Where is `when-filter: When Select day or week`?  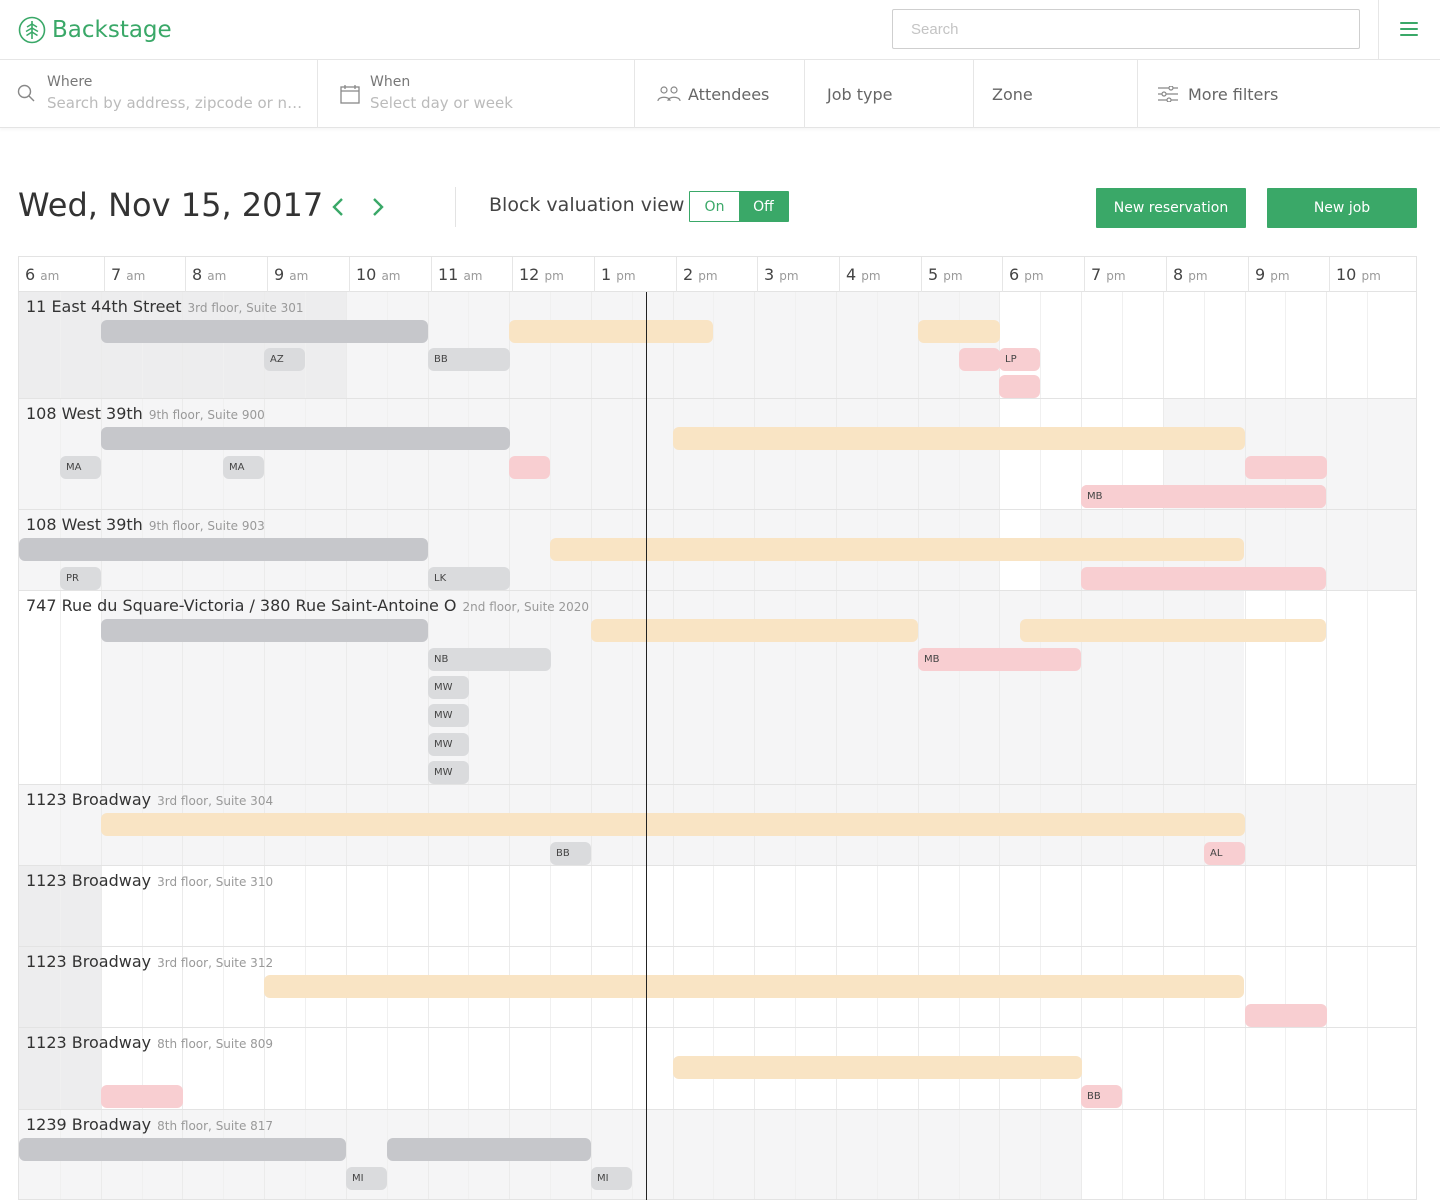 when-filter: When Select day or week is located at coordinates (476, 94).